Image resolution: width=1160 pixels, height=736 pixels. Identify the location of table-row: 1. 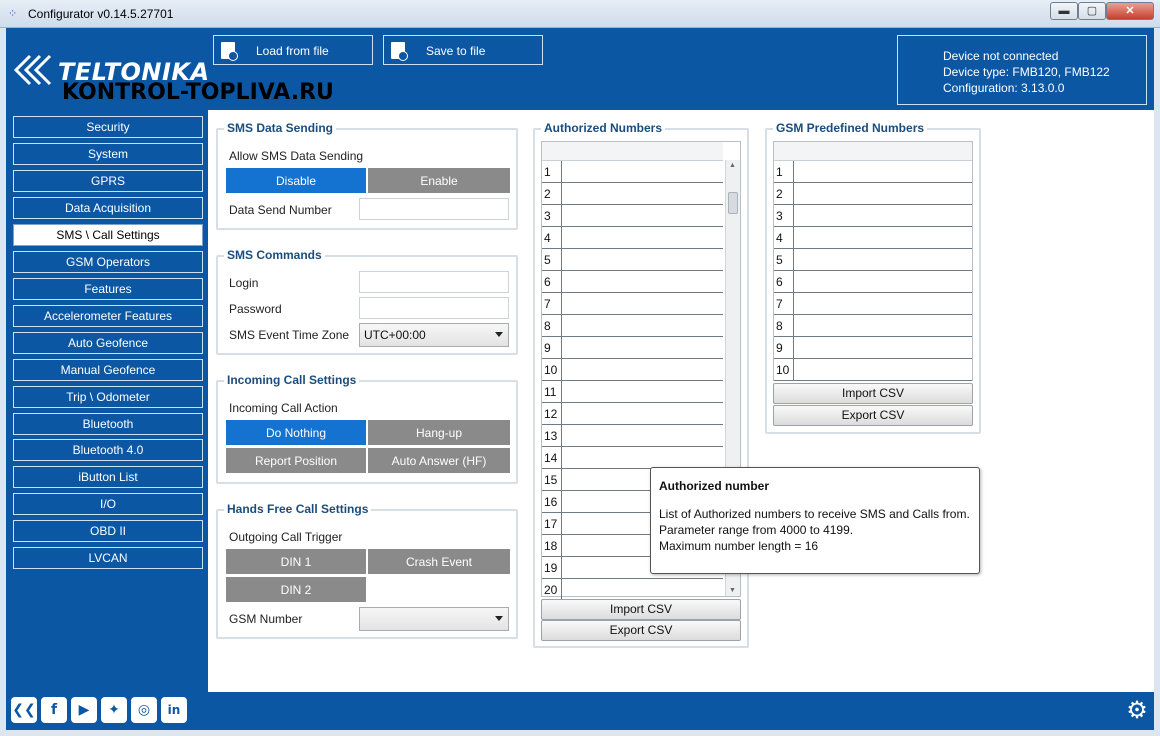
(873, 172).